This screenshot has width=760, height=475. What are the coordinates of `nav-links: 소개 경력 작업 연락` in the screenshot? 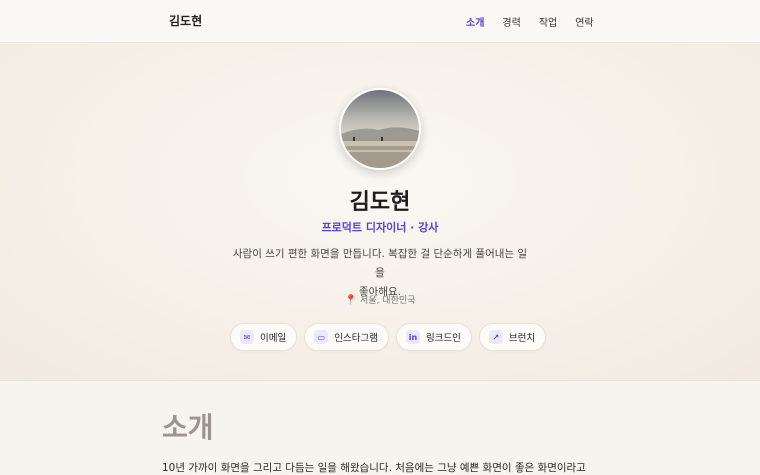 It's located at (539, 21).